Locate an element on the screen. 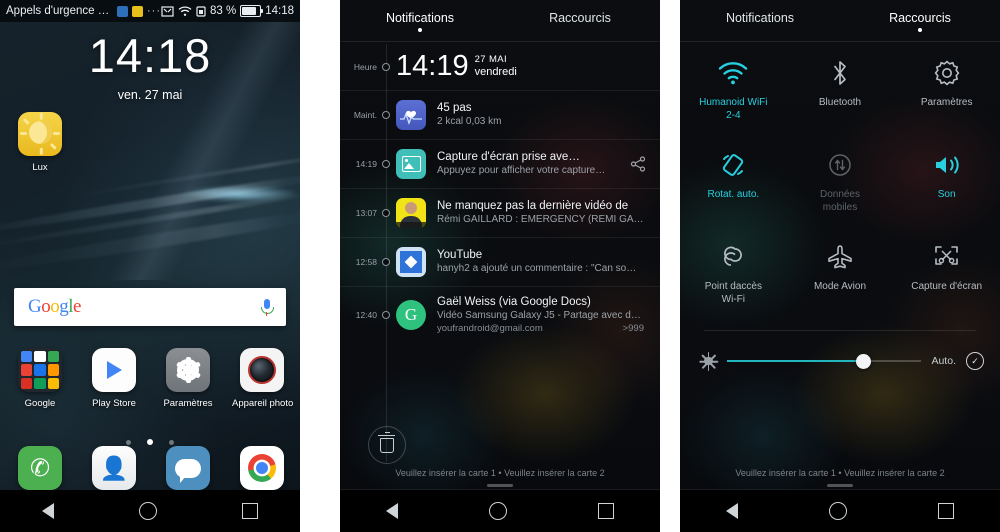 Image resolution: width=1000 pixels, height=532 pixels. brightness-slider is located at coordinates (824, 361).